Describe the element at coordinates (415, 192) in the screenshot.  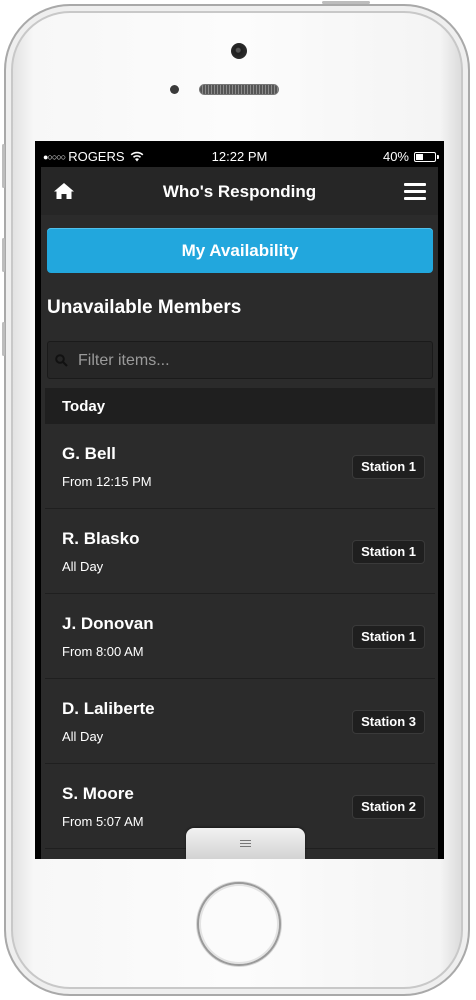
I see `menu-icon` at that location.